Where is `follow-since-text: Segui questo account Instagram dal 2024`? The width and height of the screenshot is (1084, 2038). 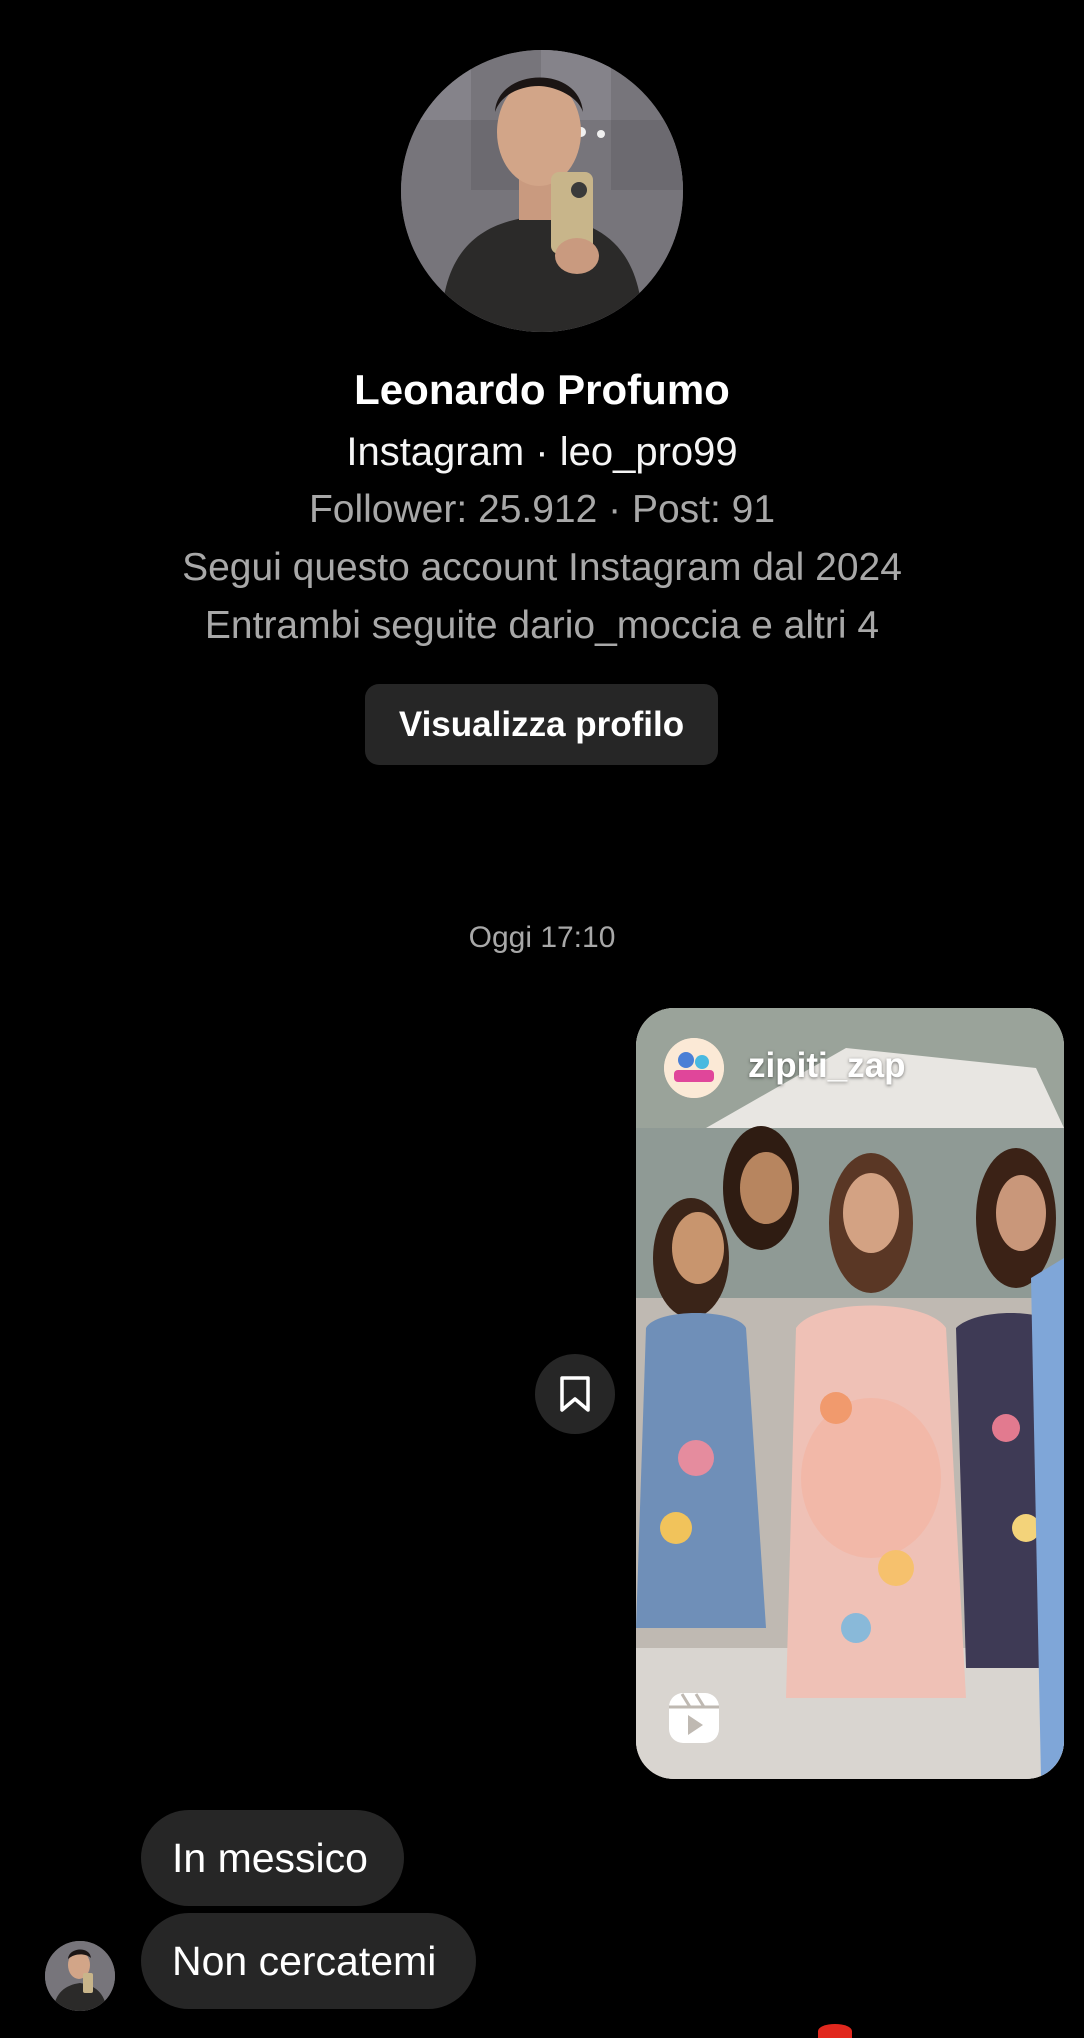 follow-since-text: Segui questo account Instagram dal 2024 is located at coordinates (542, 567).